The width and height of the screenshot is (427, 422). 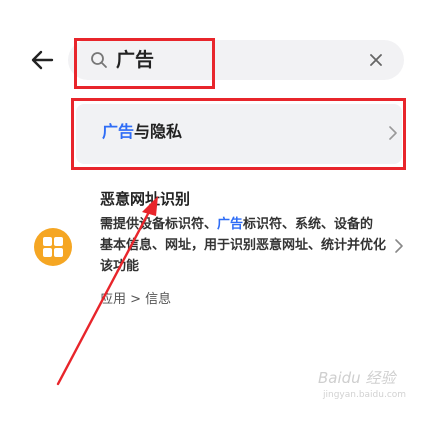 I want to click on item-title: 恶意网址识别, so click(x=145, y=199).